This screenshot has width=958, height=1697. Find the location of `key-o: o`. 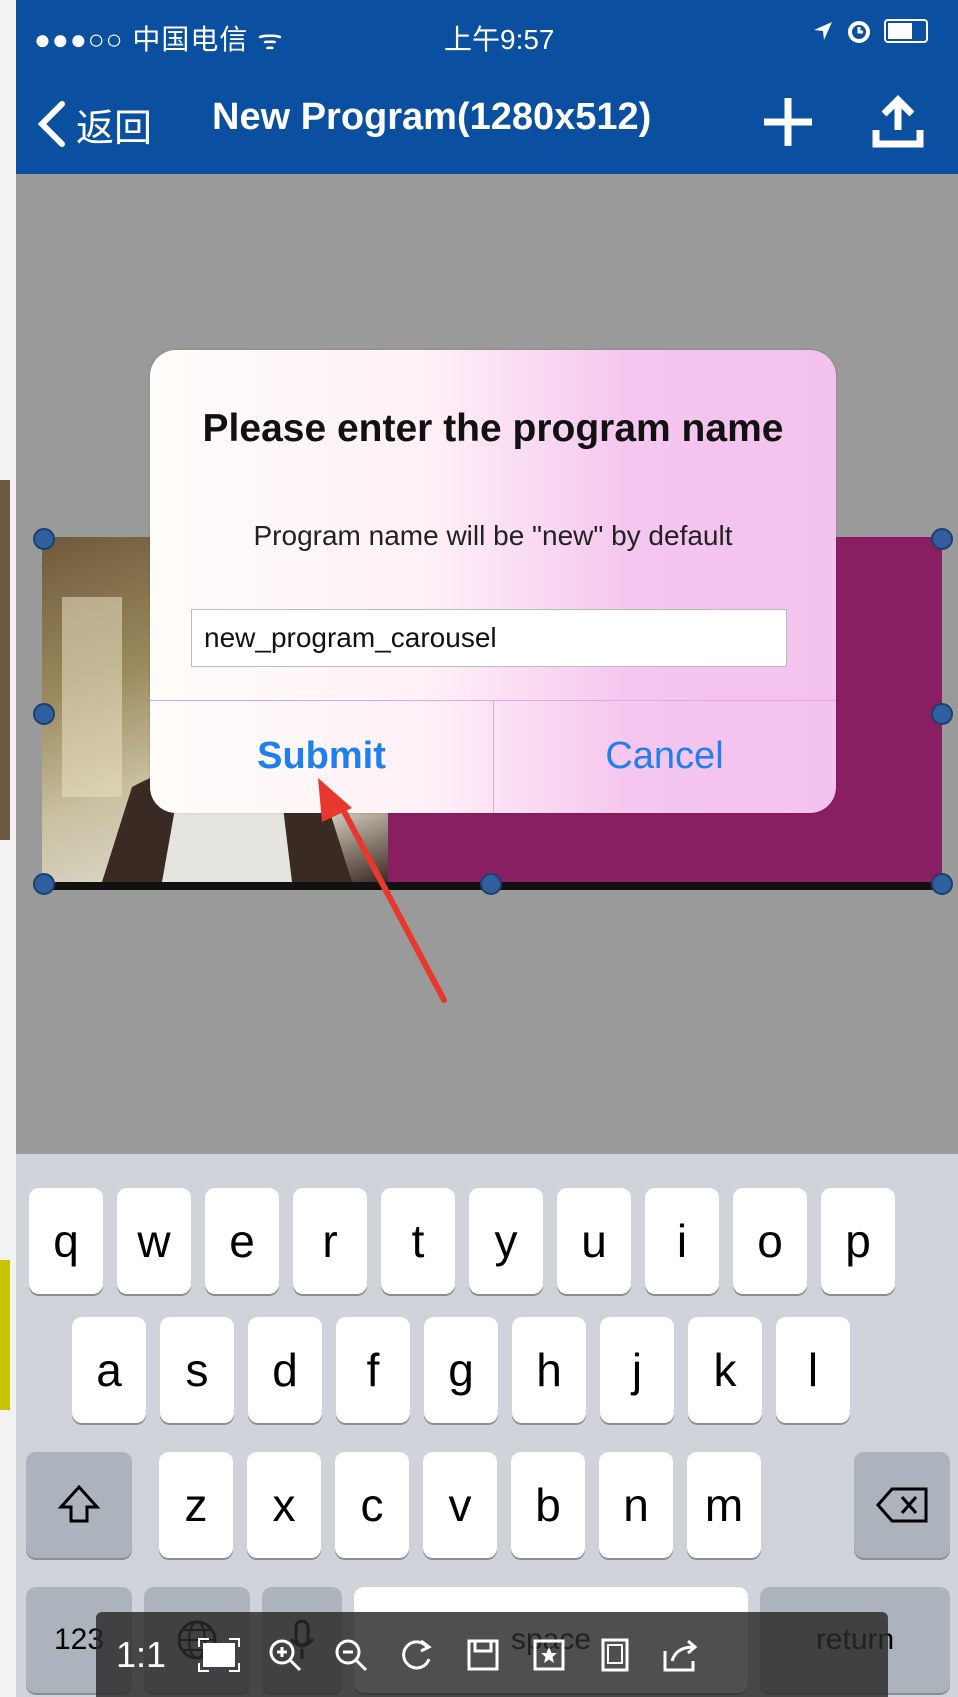

key-o: o is located at coordinates (770, 1241).